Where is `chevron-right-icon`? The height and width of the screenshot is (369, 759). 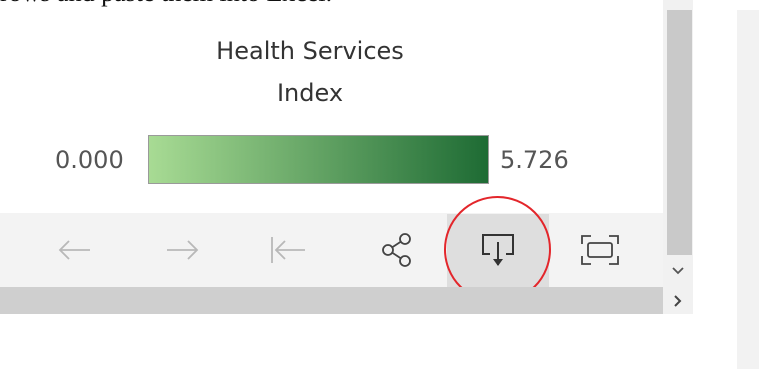 chevron-right-icon is located at coordinates (678, 300).